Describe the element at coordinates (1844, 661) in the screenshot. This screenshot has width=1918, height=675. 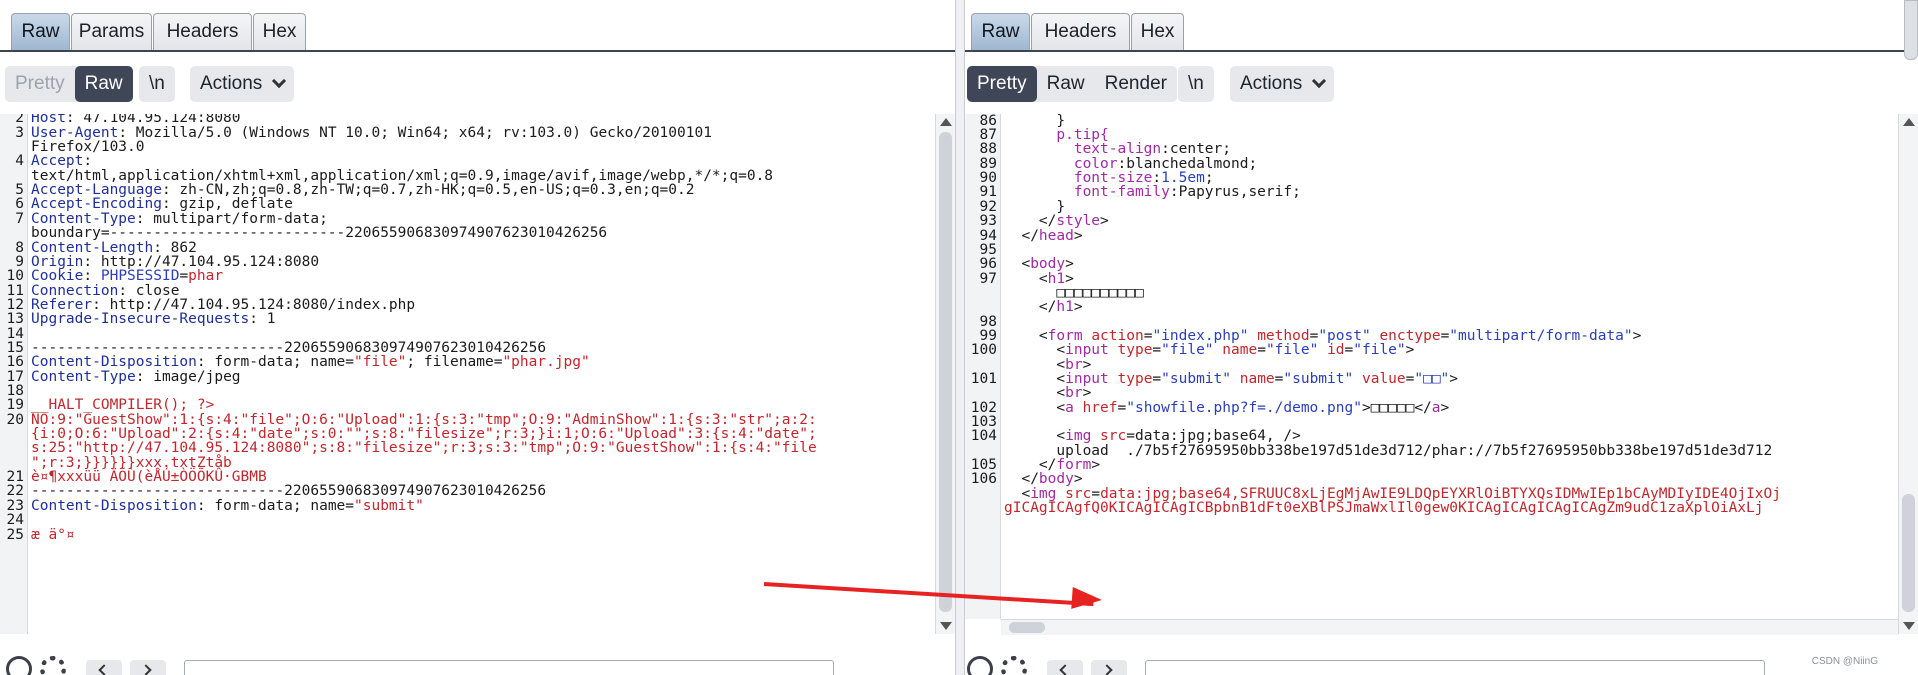
I see `watermark: CSDN @NiinG` at that location.